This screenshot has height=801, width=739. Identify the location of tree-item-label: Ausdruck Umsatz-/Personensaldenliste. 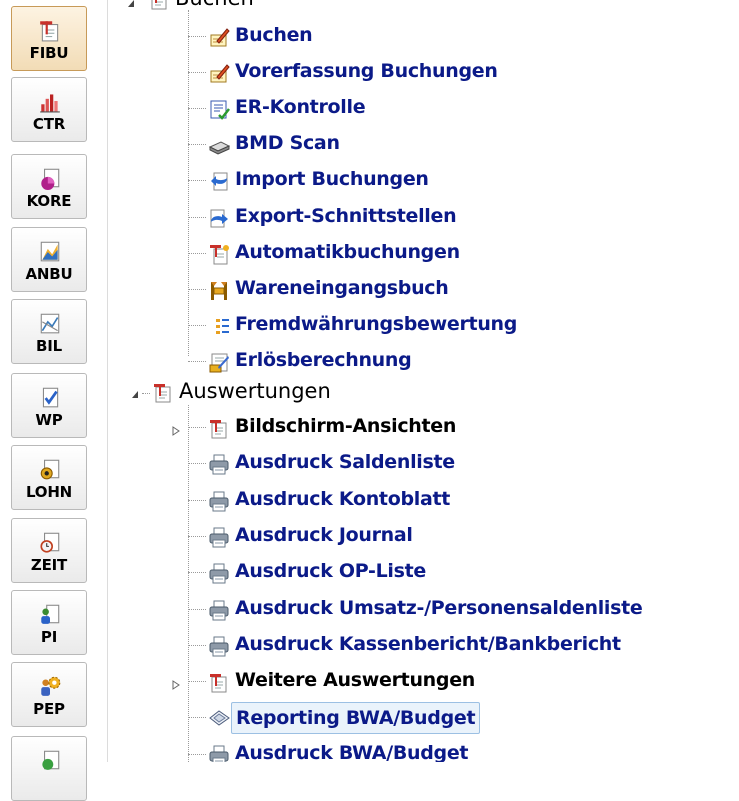
(439, 607).